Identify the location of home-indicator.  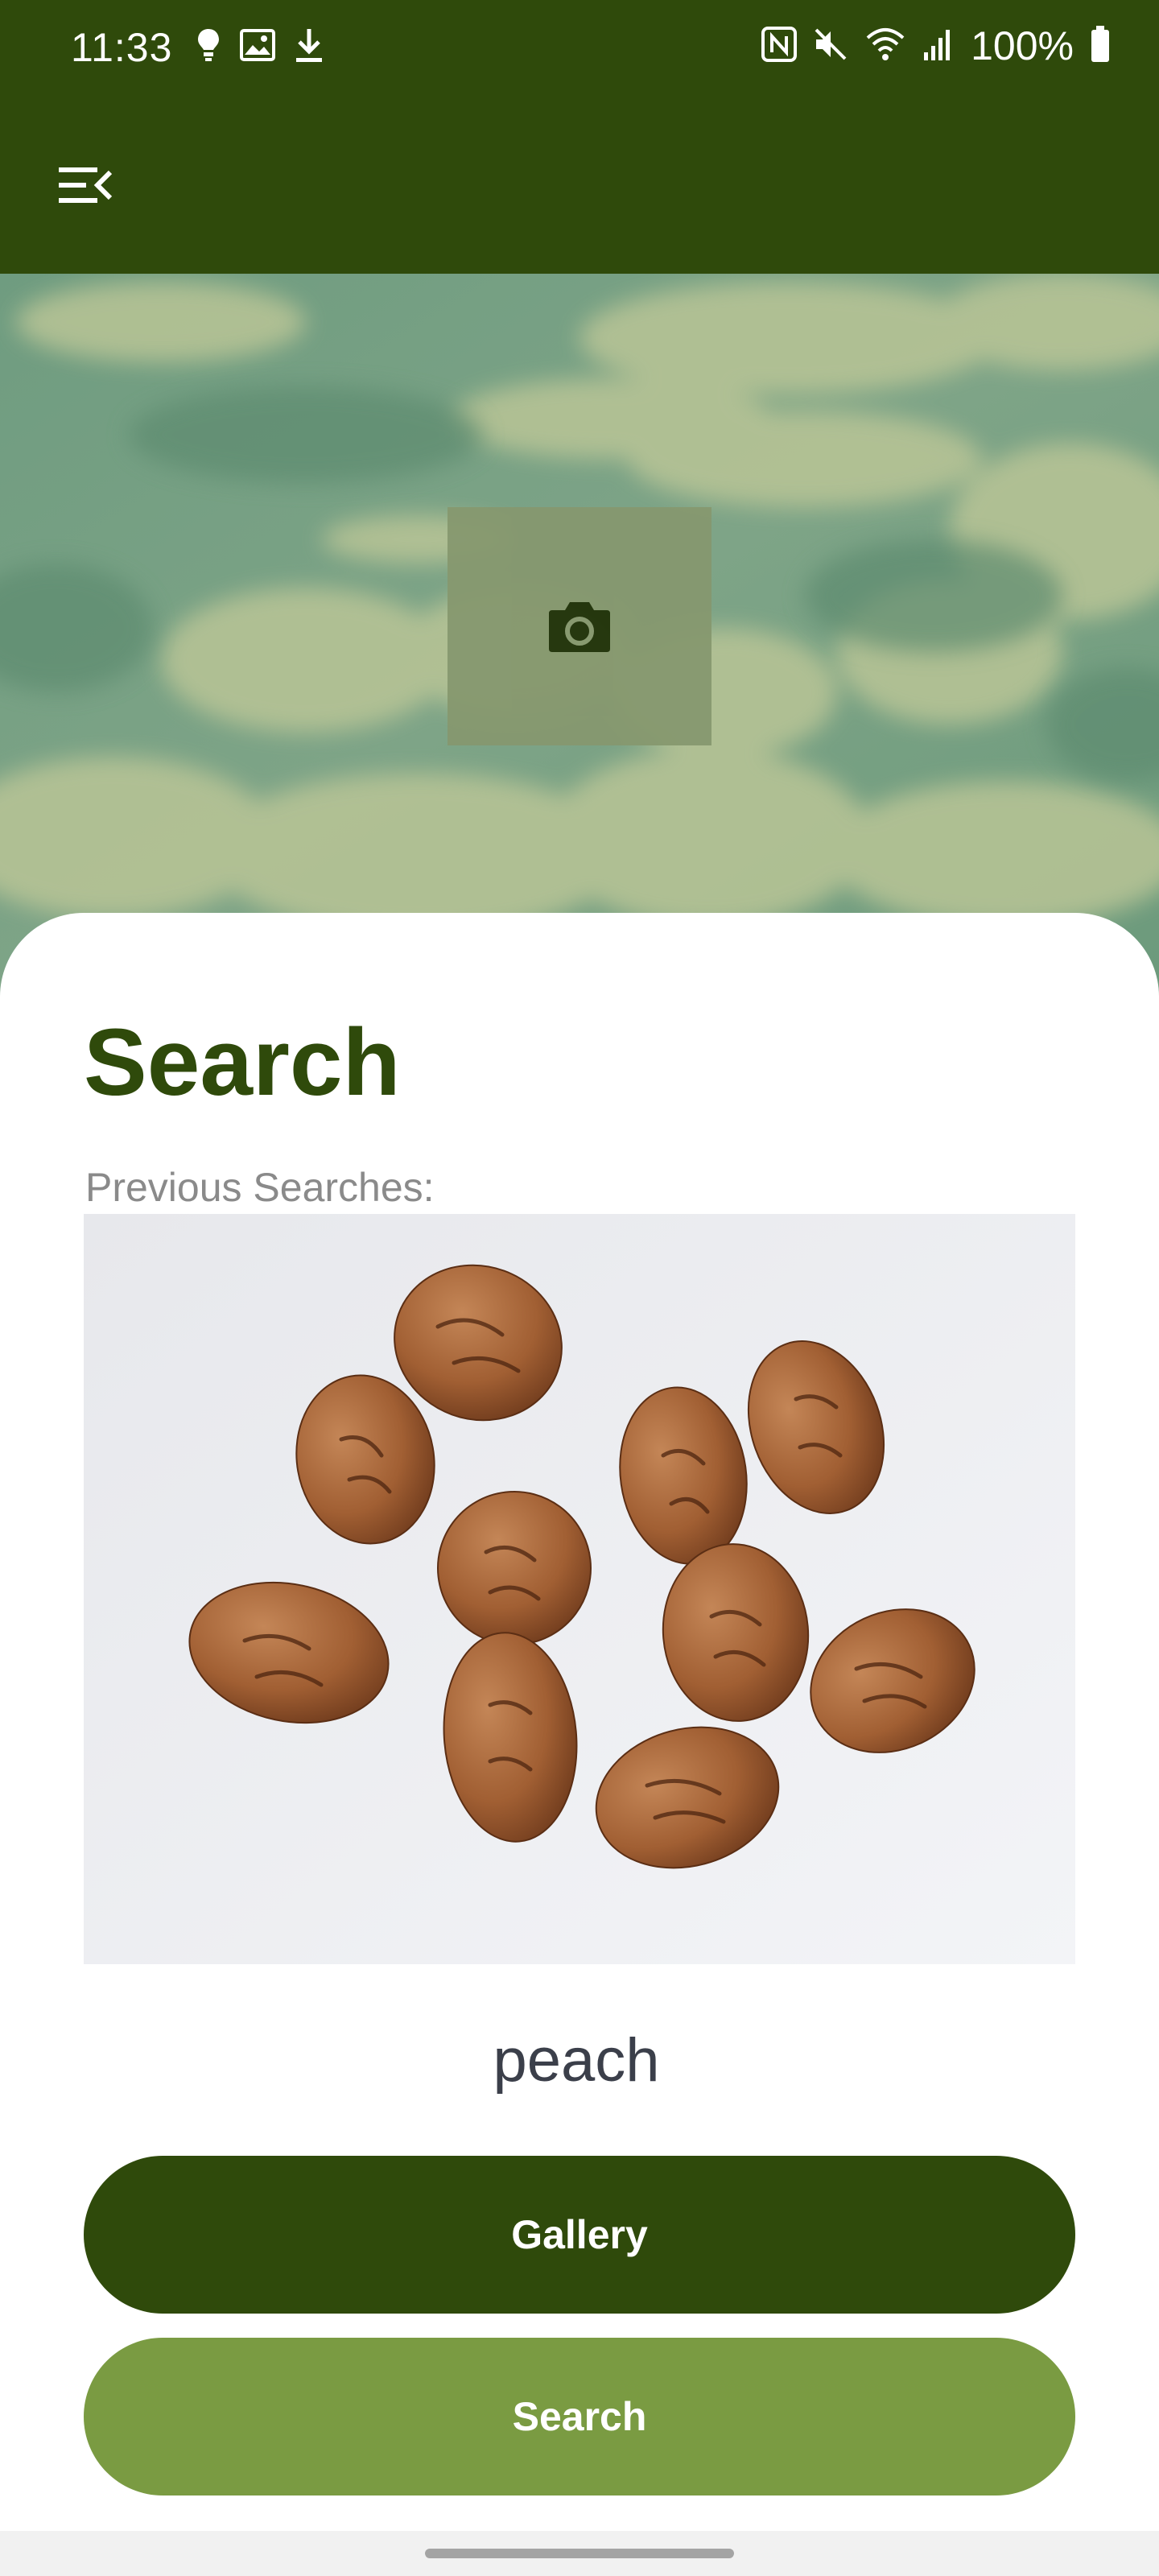
(579, 2553).